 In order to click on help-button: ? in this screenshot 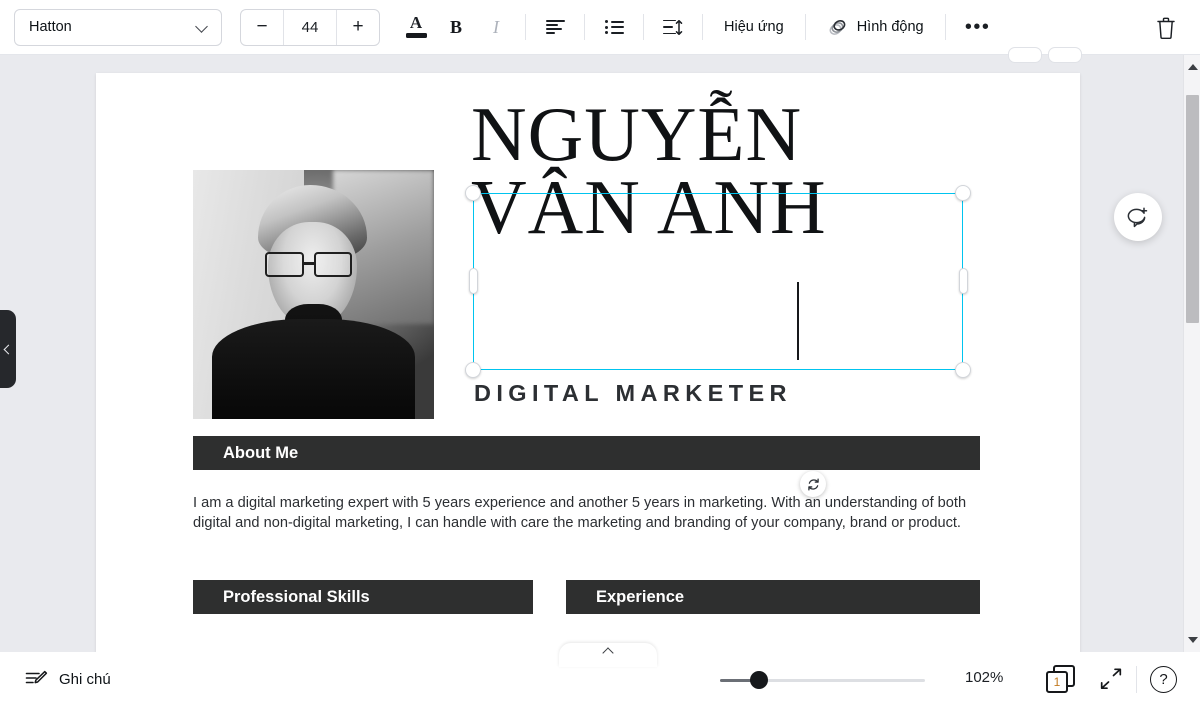, I will do `click(1163, 679)`.